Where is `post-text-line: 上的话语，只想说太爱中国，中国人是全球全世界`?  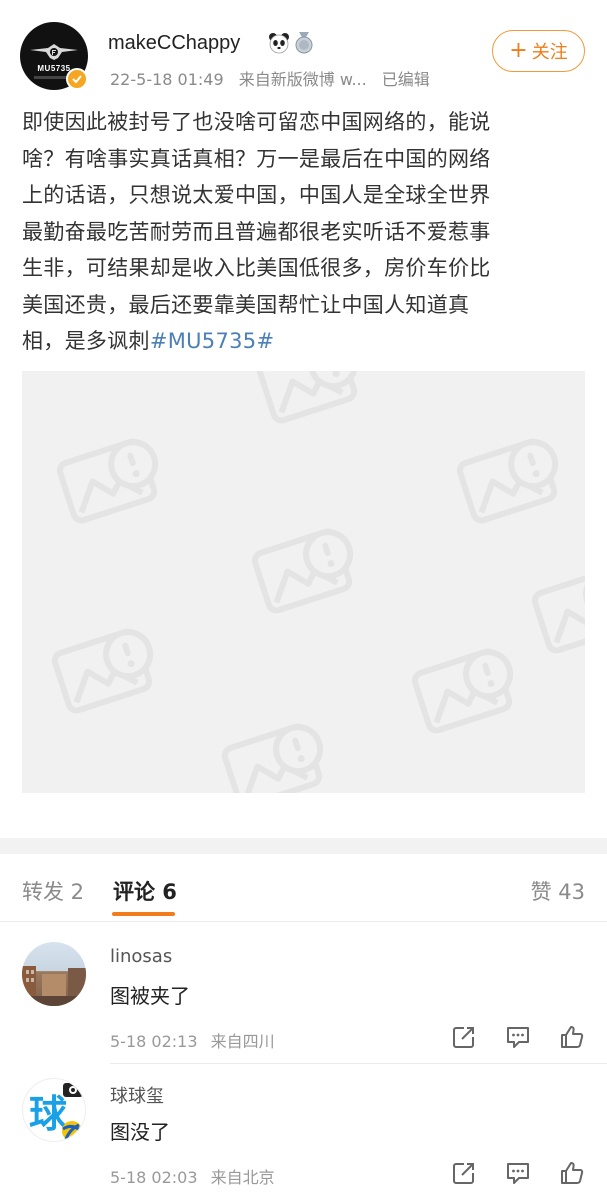
post-text-line: 上的话语，只想说太爱中国，中国人是全球全世界 is located at coordinates (256, 195).